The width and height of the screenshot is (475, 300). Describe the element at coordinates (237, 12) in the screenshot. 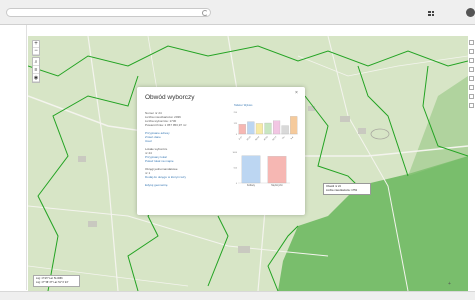

I see `browser-toolbar` at that location.